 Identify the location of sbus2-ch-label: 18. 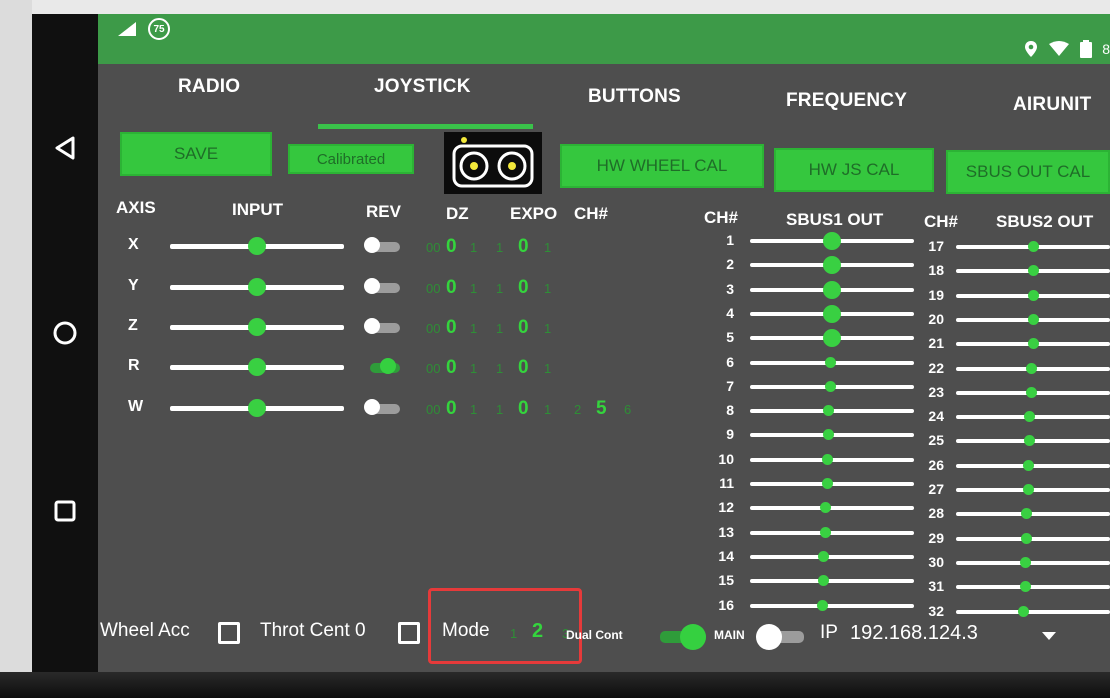
(936, 270).